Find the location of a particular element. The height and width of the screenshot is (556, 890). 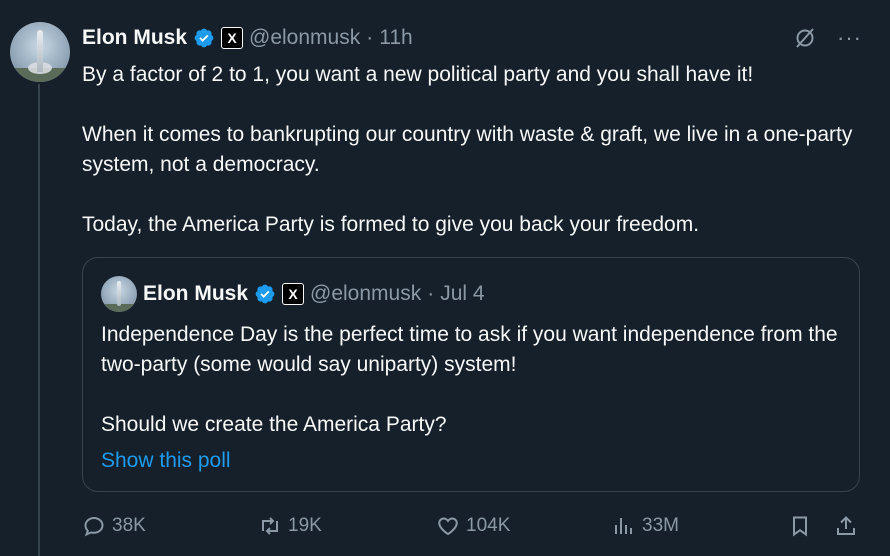

reply-icon is located at coordinates (94, 526).